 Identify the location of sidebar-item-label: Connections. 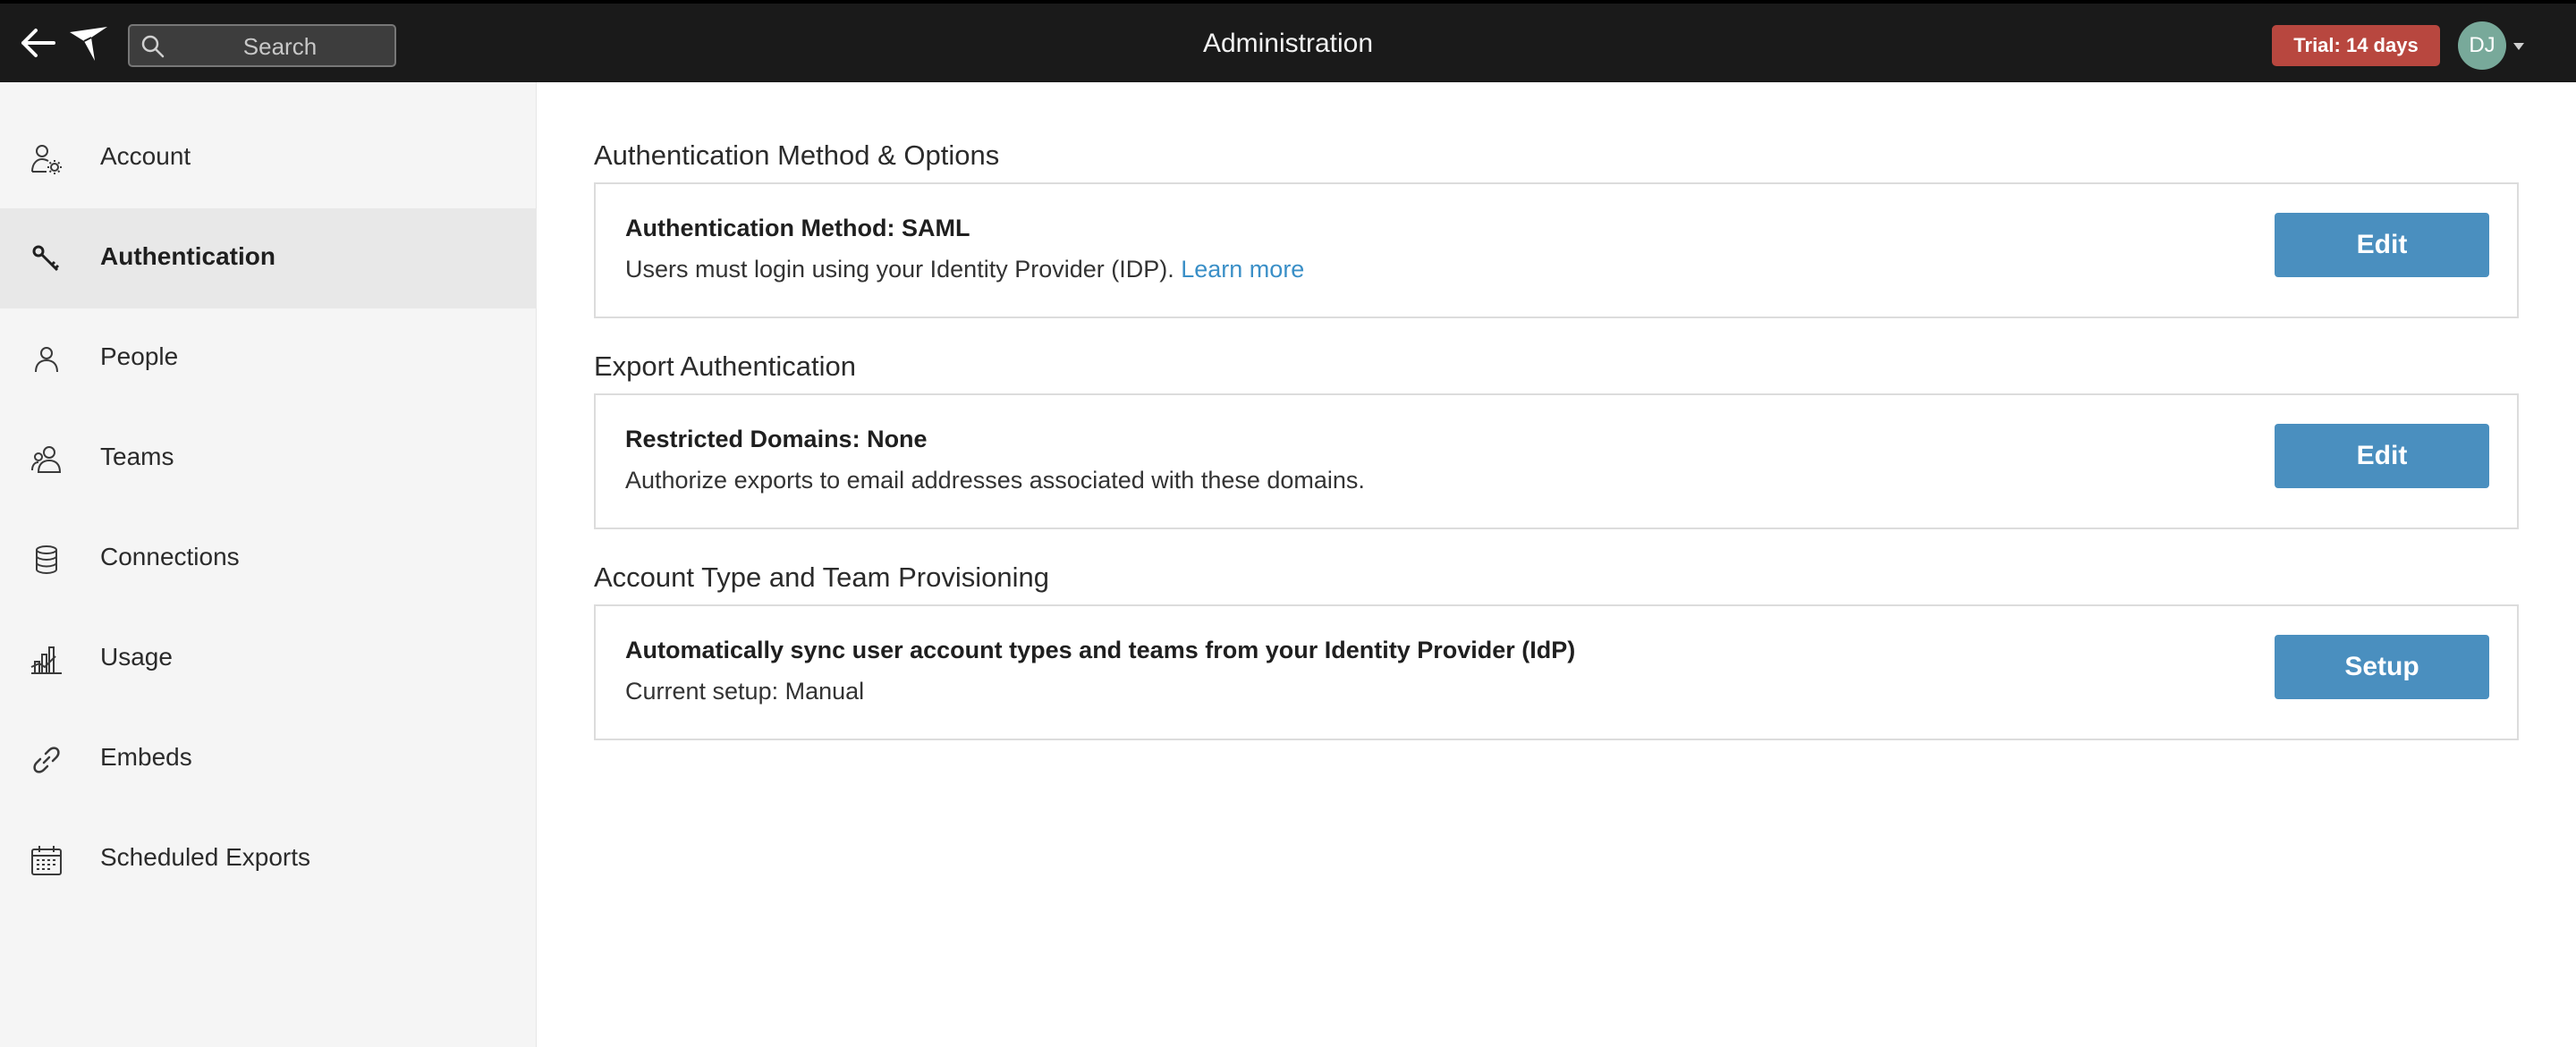
(170, 556).